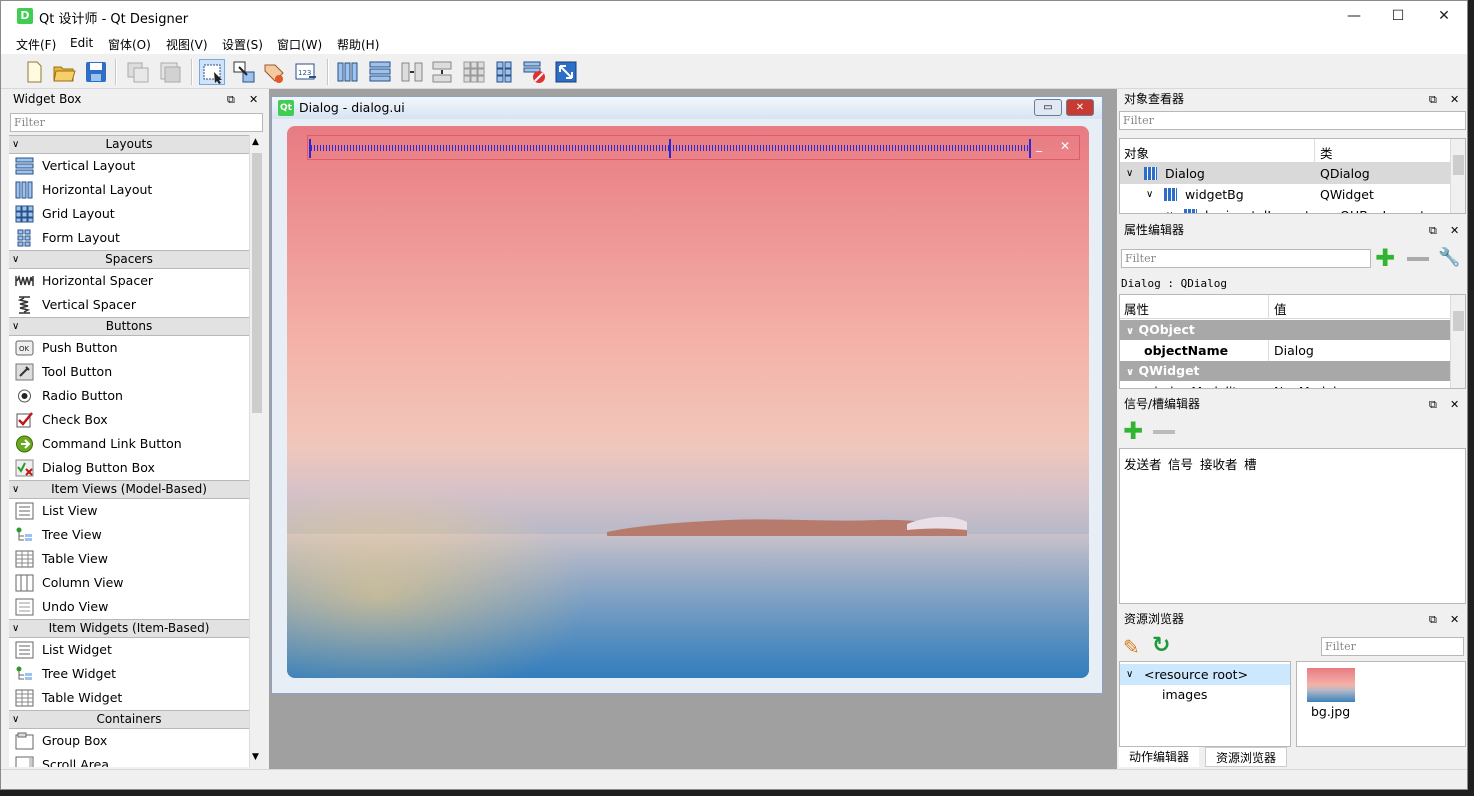 The width and height of the screenshot is (1474, 796). Describe the element at coordinates (1039, 145) in the screenshot. I see `inner-minimize-icon: _` at that location.